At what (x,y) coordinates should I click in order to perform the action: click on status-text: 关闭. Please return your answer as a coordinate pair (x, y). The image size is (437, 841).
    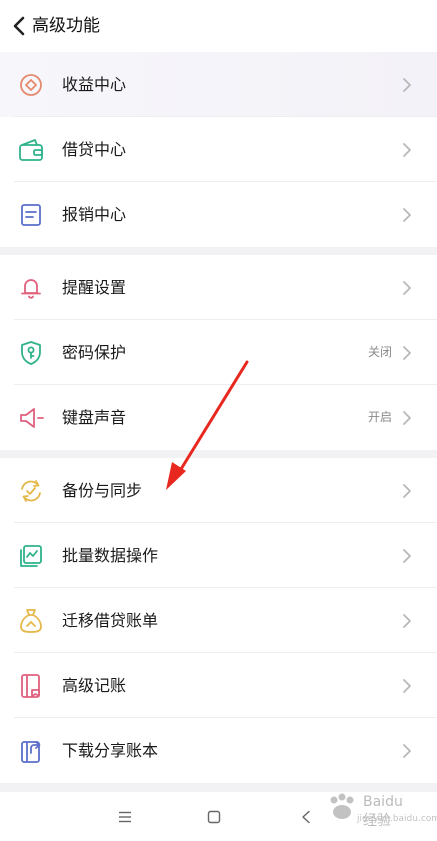
    Looking at the image, I should click on (379, 352).